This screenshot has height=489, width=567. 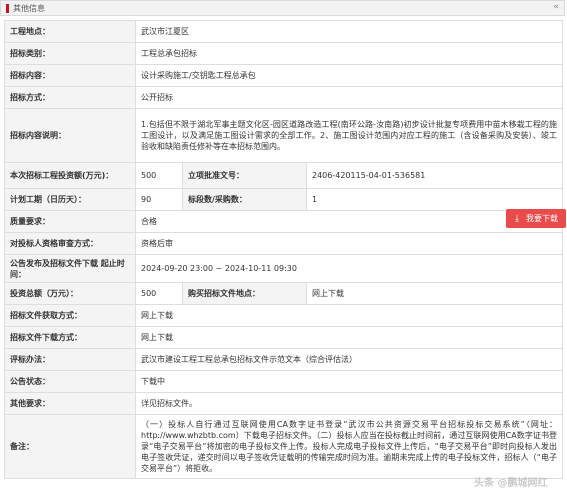 I want to click on section-accent-bar, so click(x=7, y=8).